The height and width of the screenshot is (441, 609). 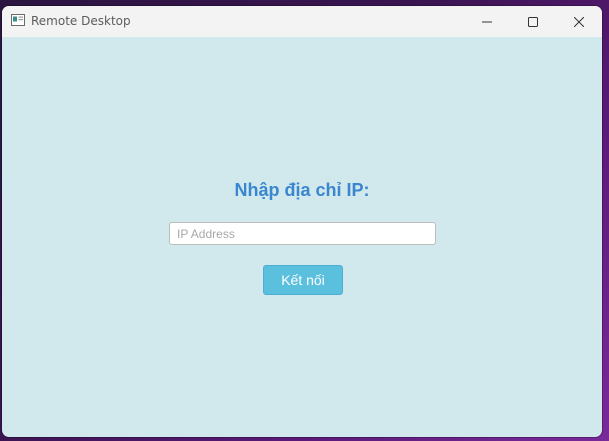 I want to click on close-button, so click(x=579, y=21).